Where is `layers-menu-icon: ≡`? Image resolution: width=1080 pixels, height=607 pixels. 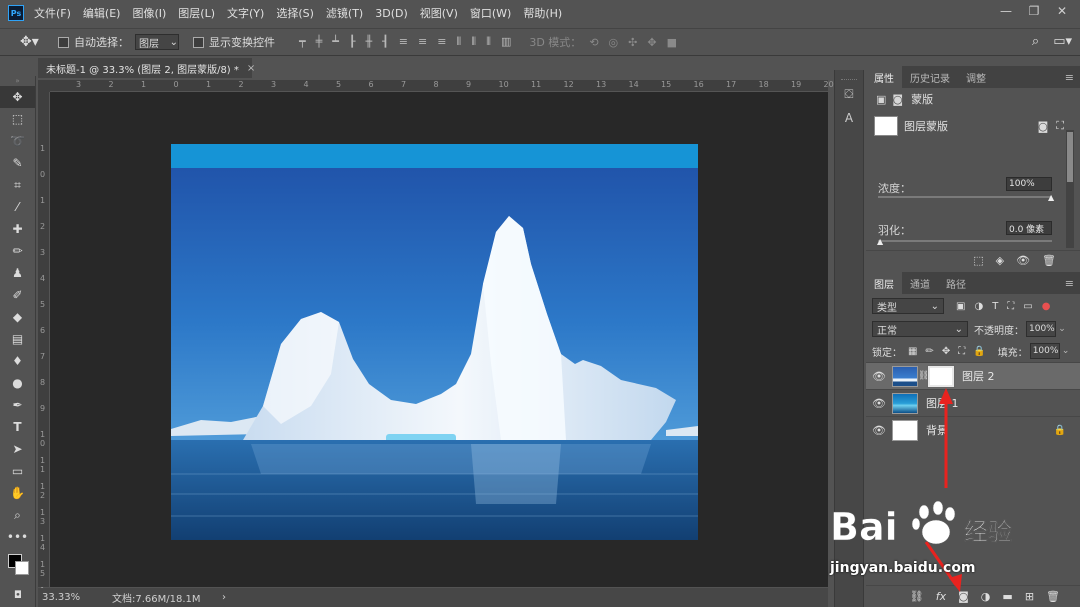
layers-menu-icon: ≡ is located at coordinates (1069, 283).